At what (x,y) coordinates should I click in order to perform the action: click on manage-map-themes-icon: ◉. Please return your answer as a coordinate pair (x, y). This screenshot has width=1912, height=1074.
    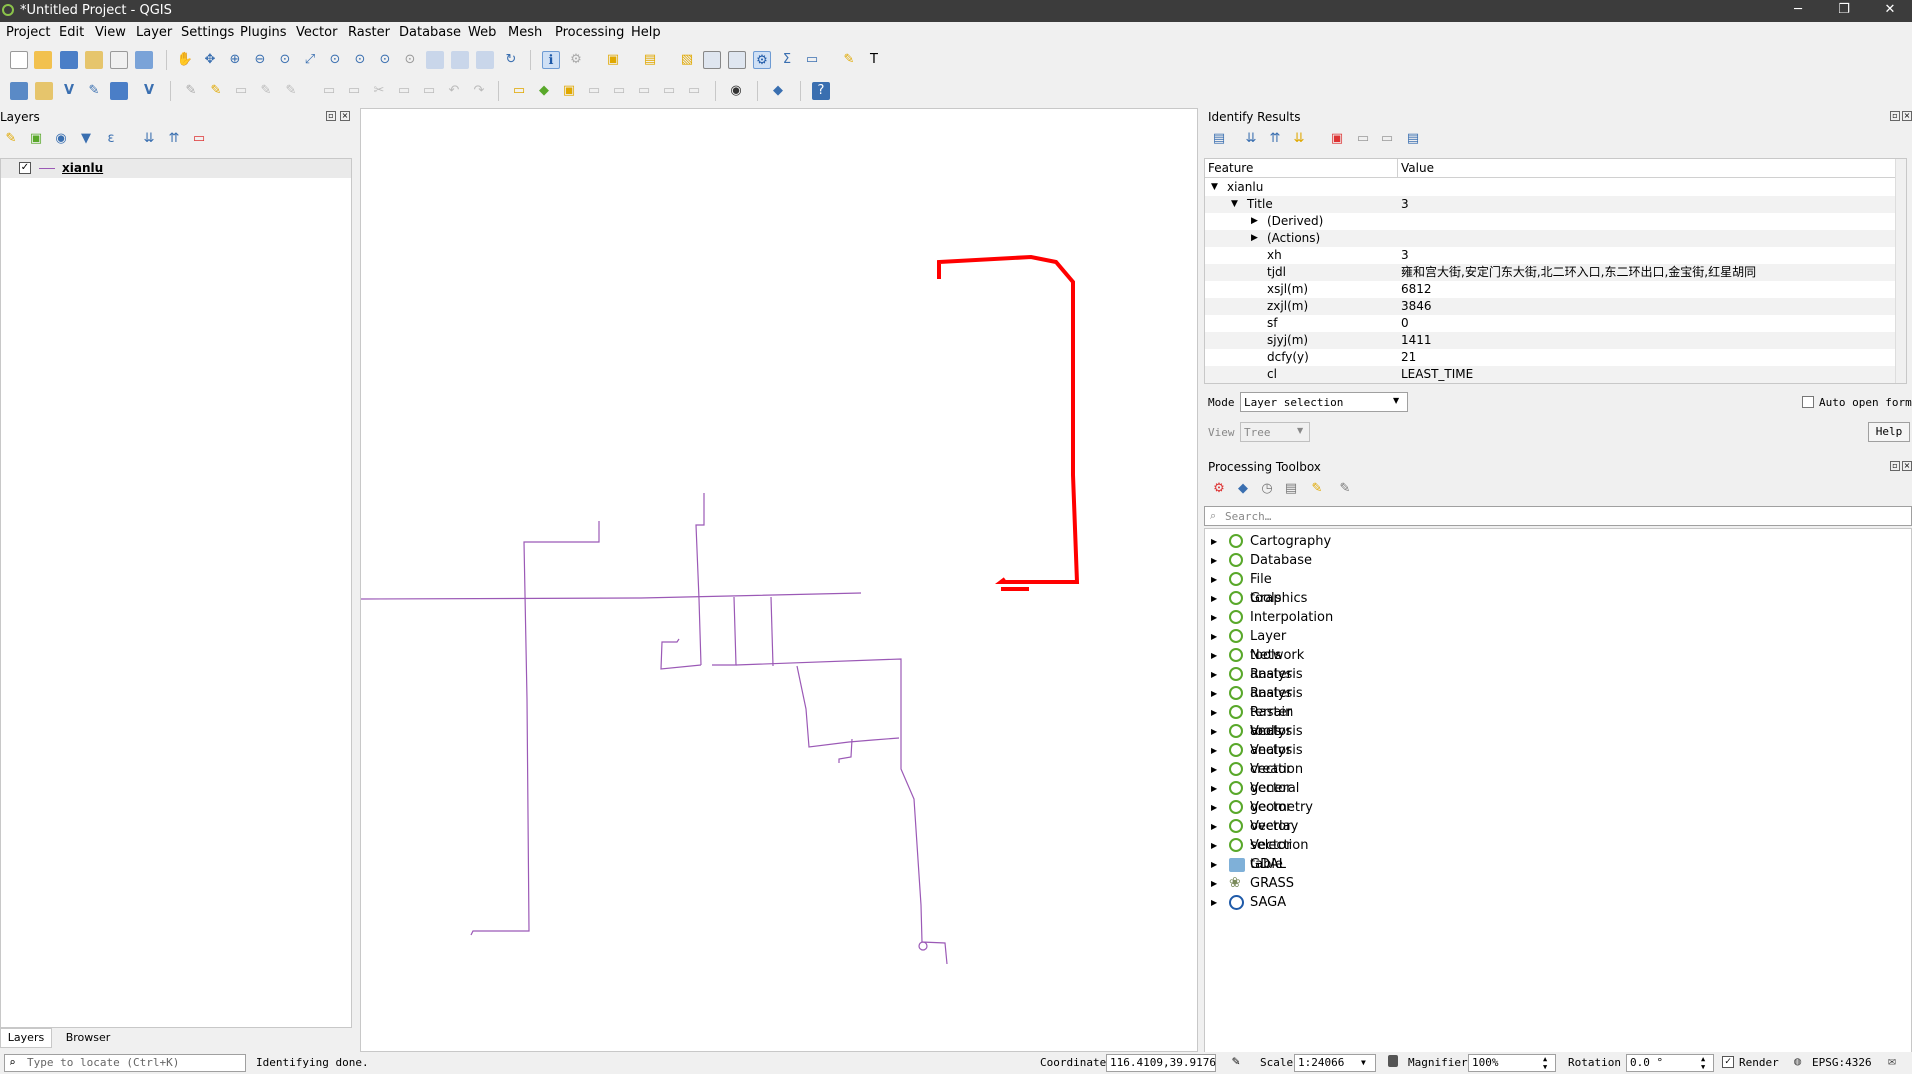
    Looking at the image, I should click on (61, 139).